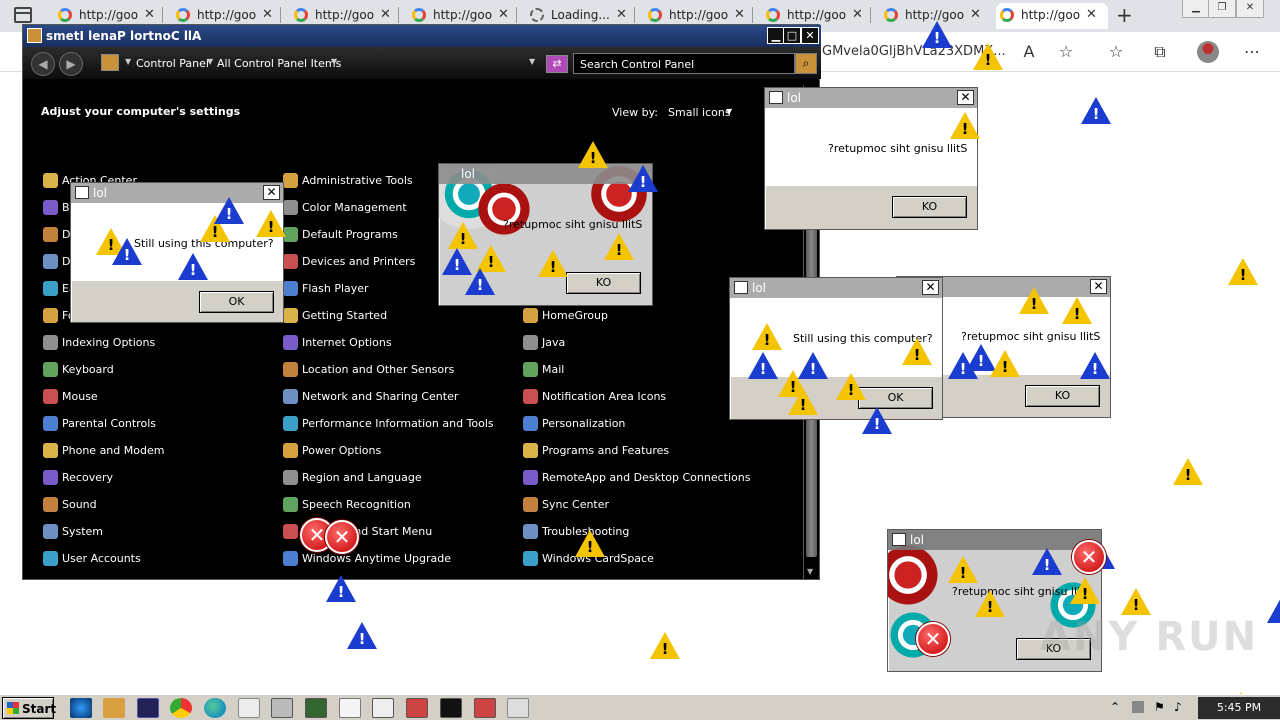 This screenshot has height=720, width=1280. Describe the element at coordinates (871, 158) in the screenshot. I see `message-dialog: lol ✕ ?retupmoc siht gnisu llitS KO` at that location.